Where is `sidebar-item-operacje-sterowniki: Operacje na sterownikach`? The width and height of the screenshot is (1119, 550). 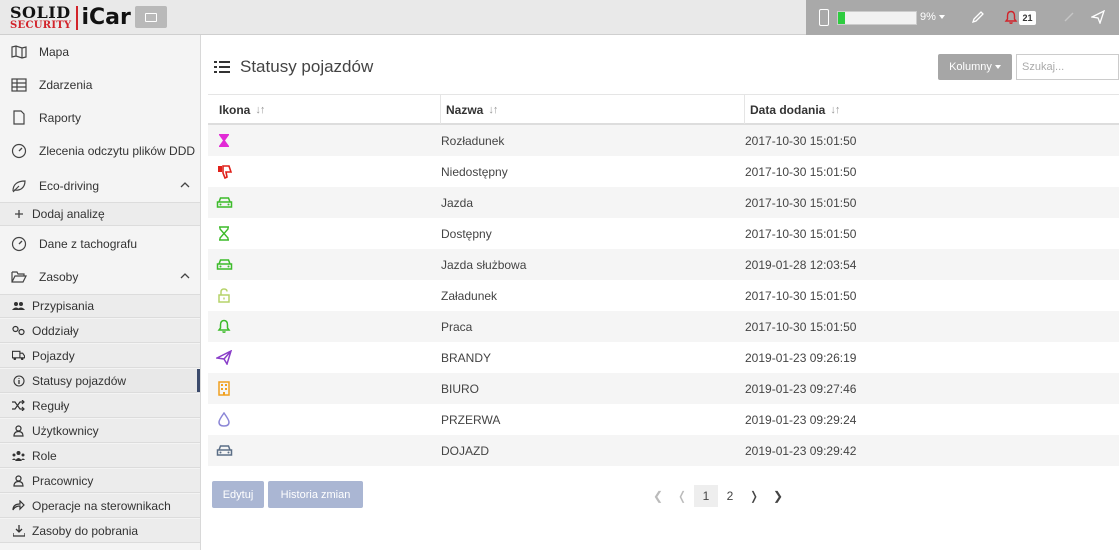 sidebar-item-operacje-sterowniki: Operacje na sterownikach is located at coordinates (100, 506).